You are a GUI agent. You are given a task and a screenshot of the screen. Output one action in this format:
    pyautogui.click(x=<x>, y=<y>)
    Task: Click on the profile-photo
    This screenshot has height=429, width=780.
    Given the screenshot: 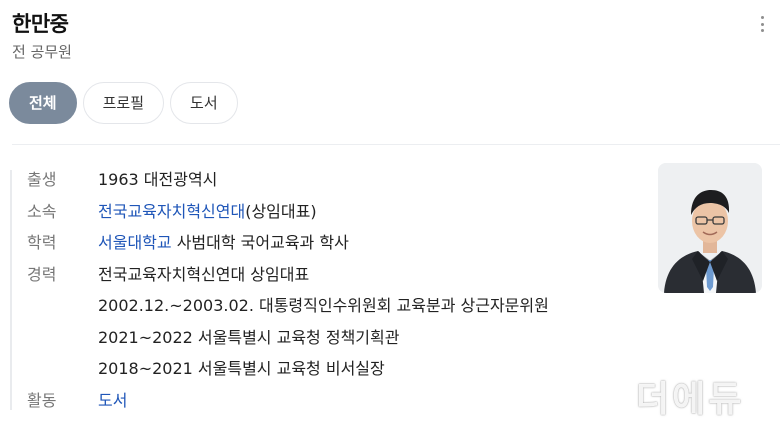 What is the action you would take?
    pyautogui.click(x=710, y=228)
    